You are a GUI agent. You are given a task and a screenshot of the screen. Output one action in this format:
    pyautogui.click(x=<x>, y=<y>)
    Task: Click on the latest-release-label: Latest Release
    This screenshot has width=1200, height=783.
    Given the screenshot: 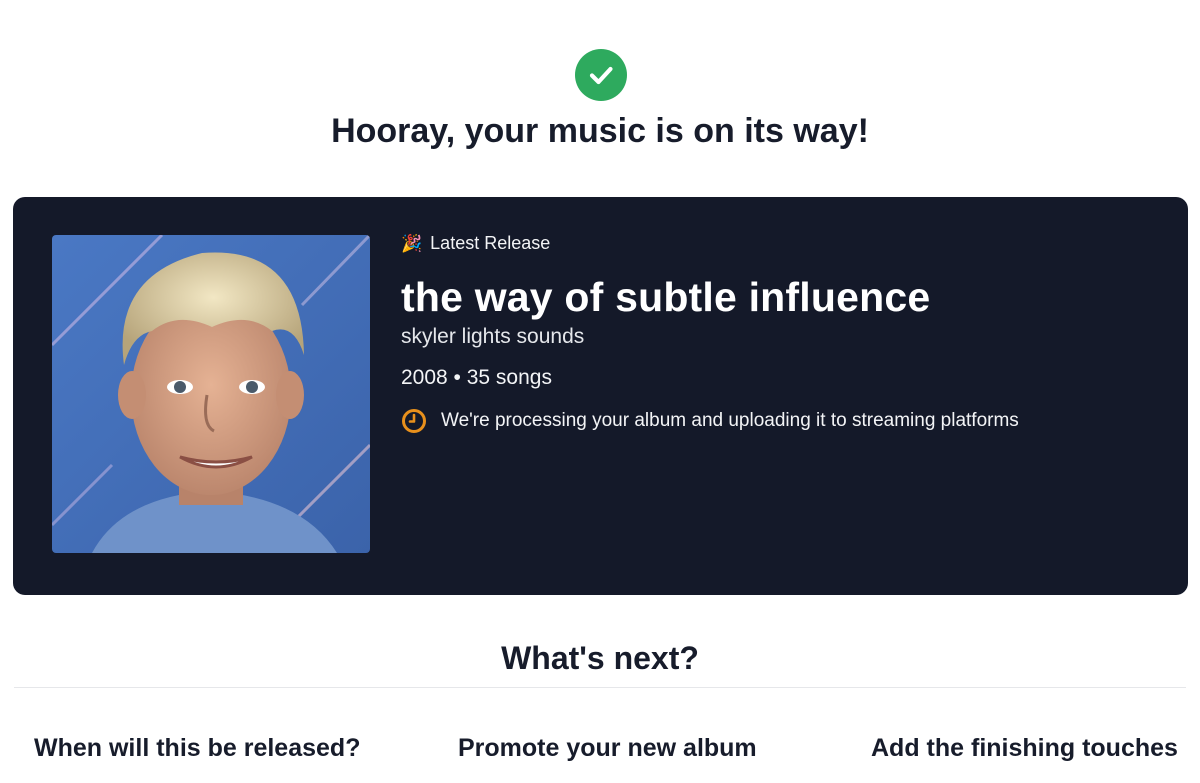 What is the action you would take?
    pyautogui.click(x=490, y=243)
    